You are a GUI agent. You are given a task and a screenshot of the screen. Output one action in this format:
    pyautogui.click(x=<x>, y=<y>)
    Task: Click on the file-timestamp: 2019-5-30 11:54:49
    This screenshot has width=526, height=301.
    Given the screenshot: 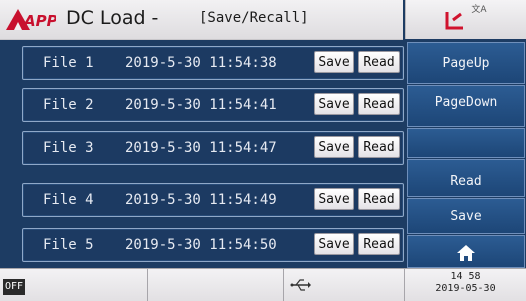 What is the action you would take?
    pyautogui.click(x=201, y=200)
    